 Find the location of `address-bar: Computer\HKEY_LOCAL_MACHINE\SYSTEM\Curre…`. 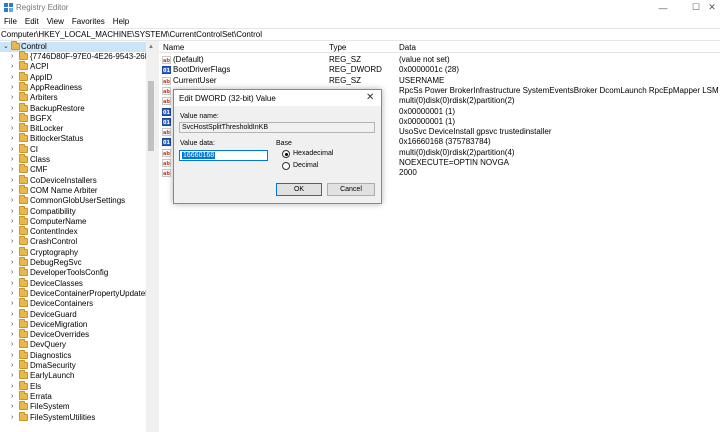

address-bar: Computer\HKEY_LOCAL_MACHINE\SYSTEM\Curre… is located at coordinates (360, 34).